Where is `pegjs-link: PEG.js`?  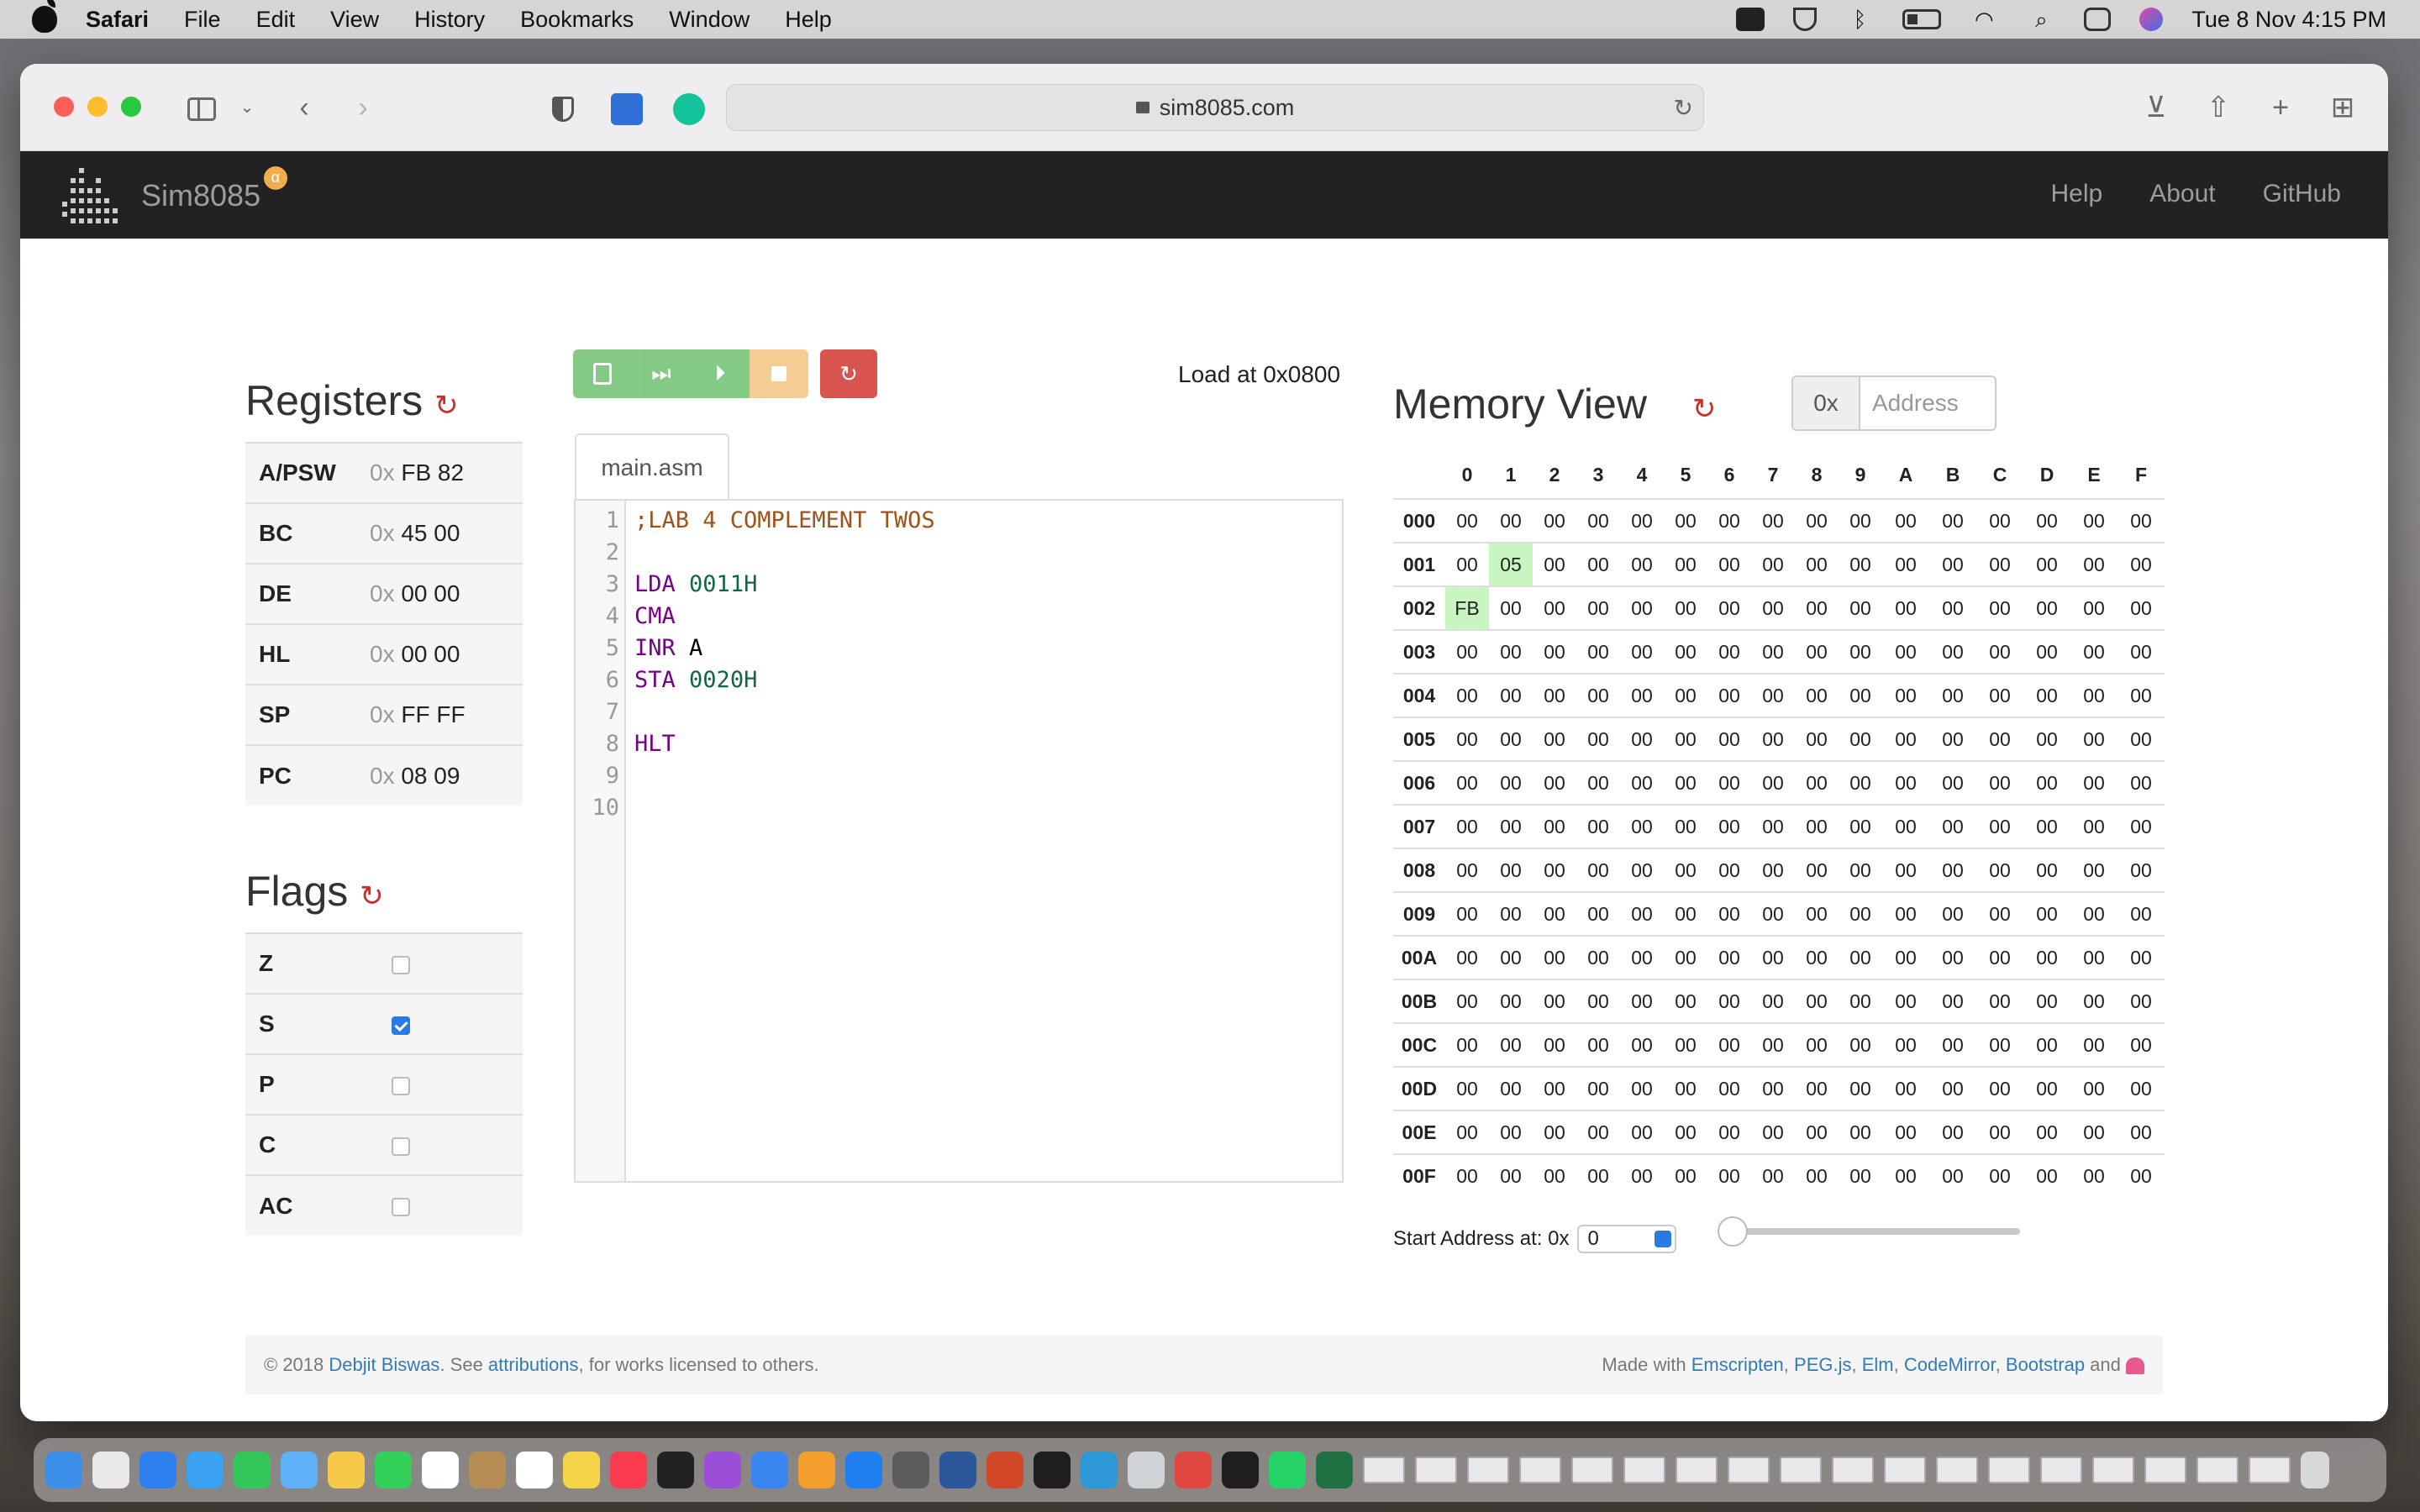 pegjs-link: PEG.js is located at coordinates (1822, 1364).